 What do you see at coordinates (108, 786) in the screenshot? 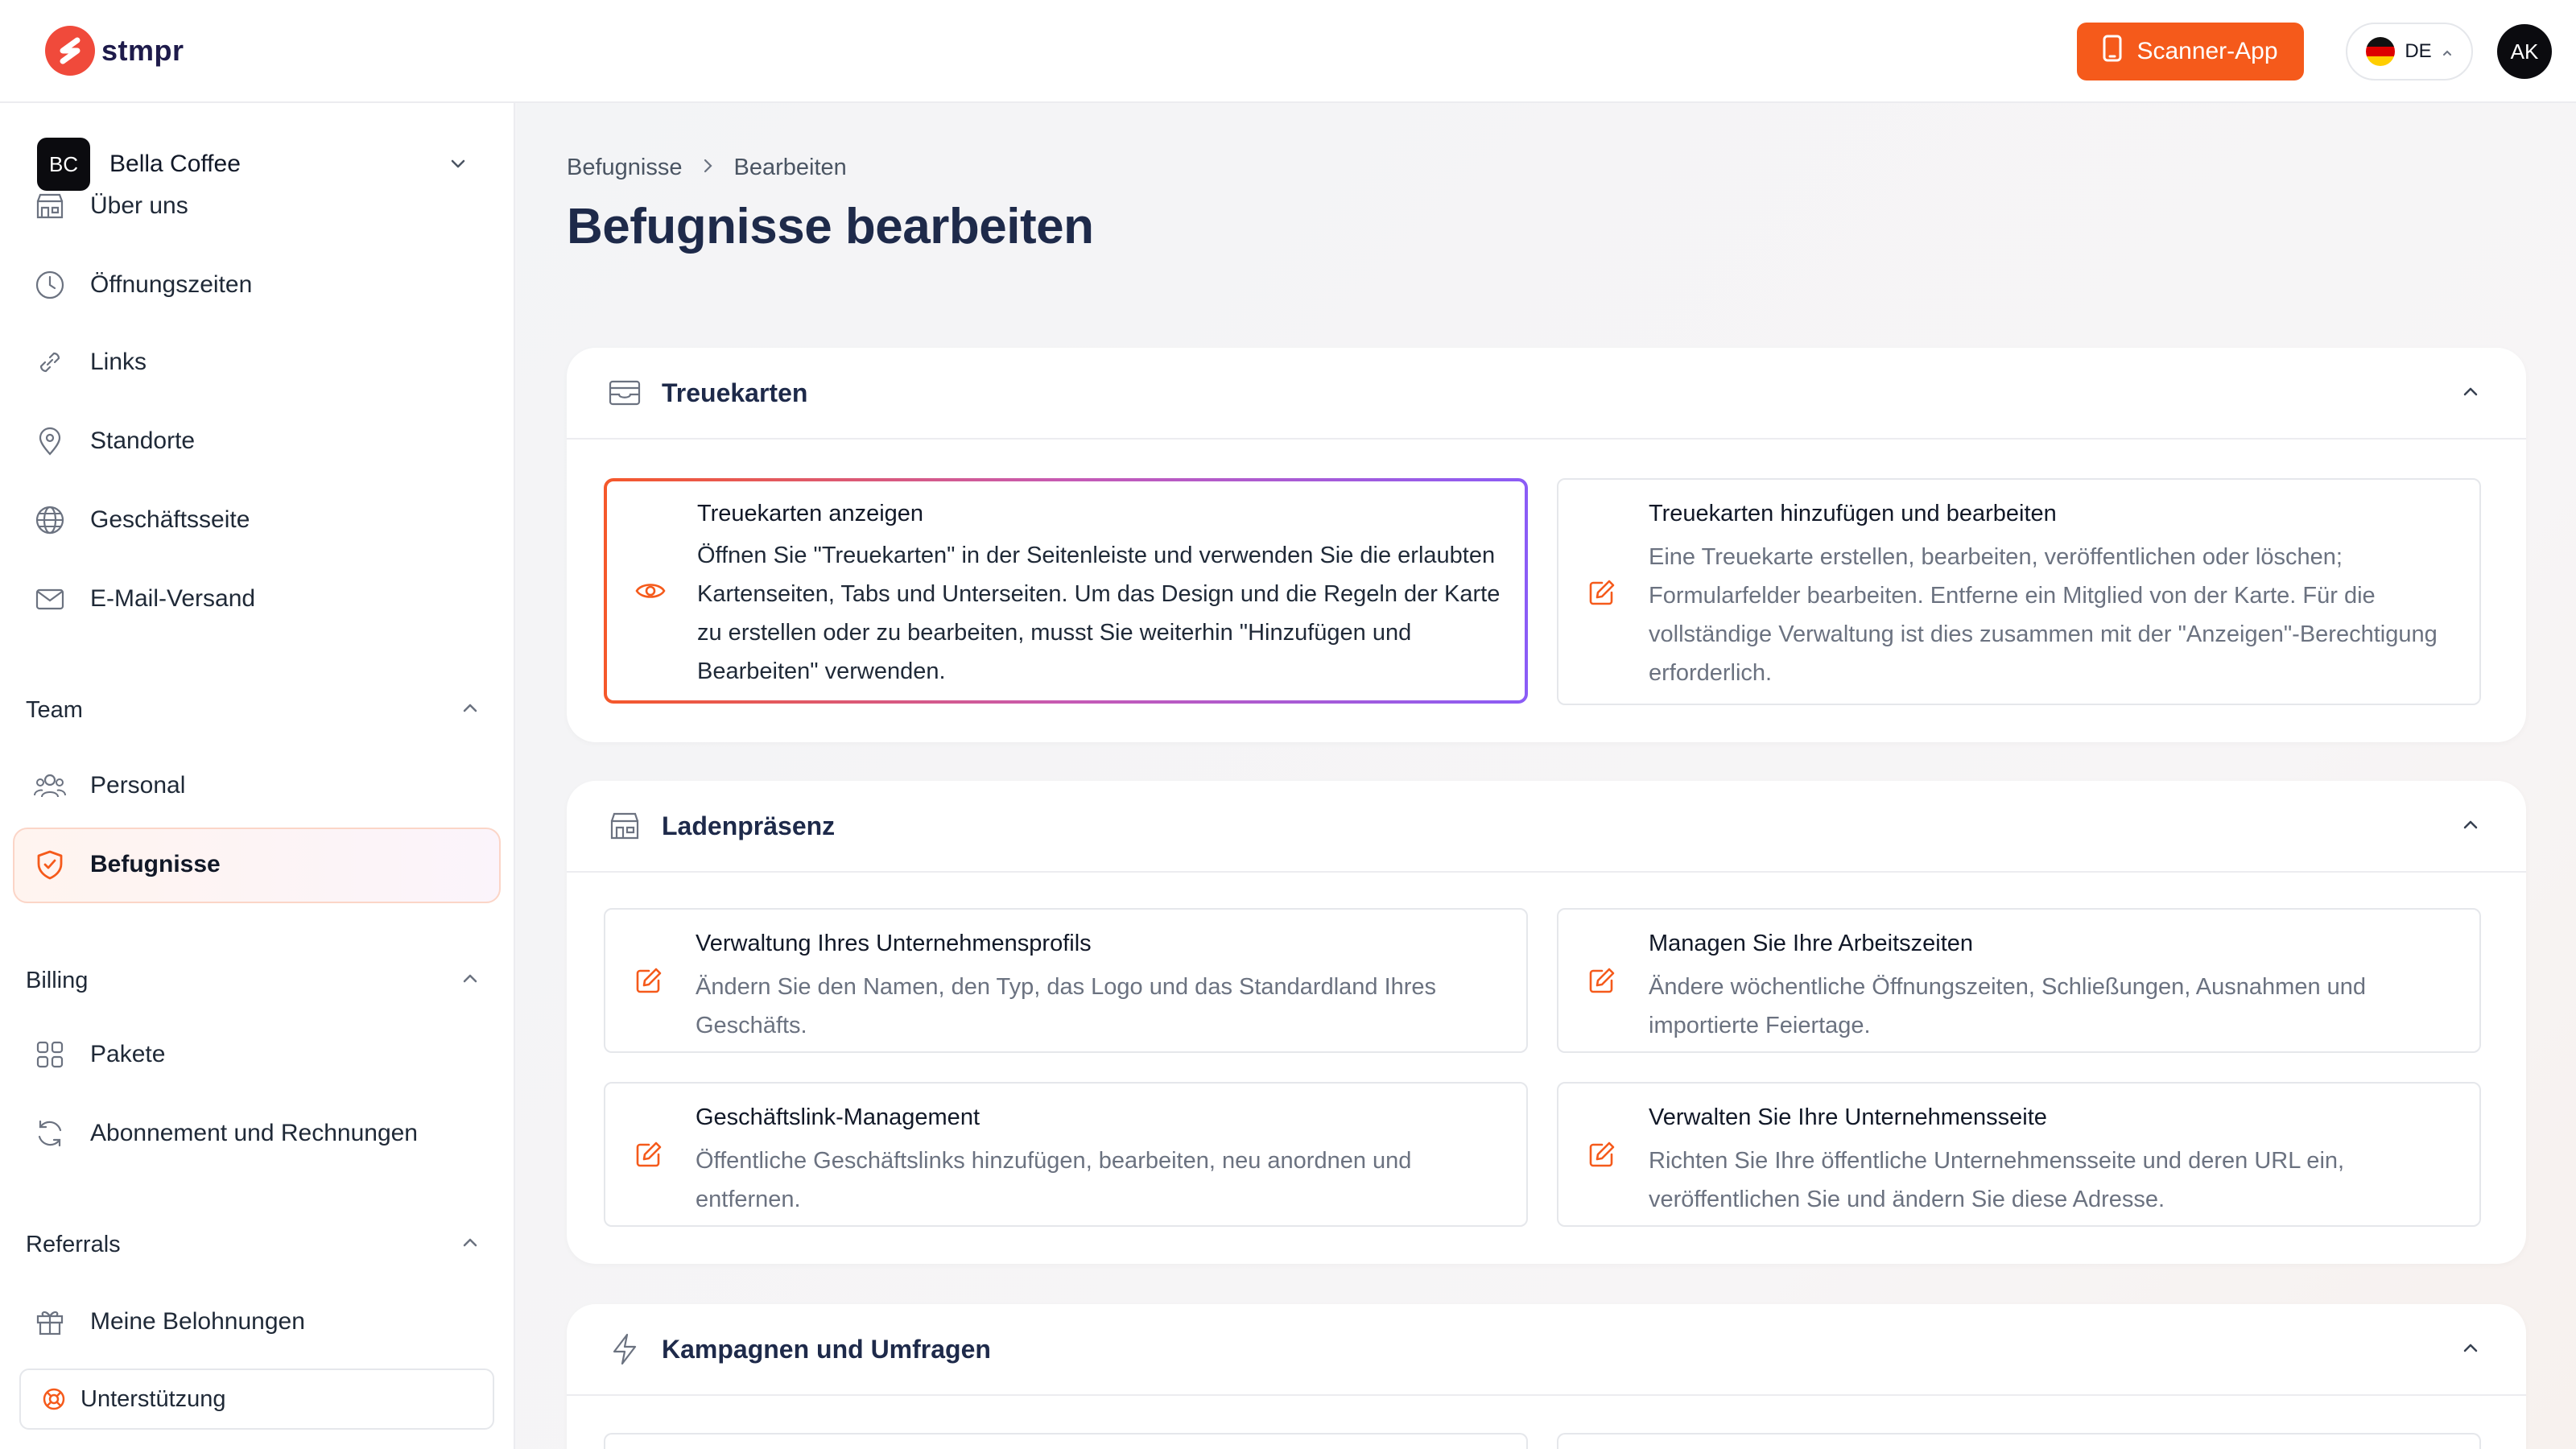
I see `sidebar-item-staff: Personal` at bounding box center [108, 786].